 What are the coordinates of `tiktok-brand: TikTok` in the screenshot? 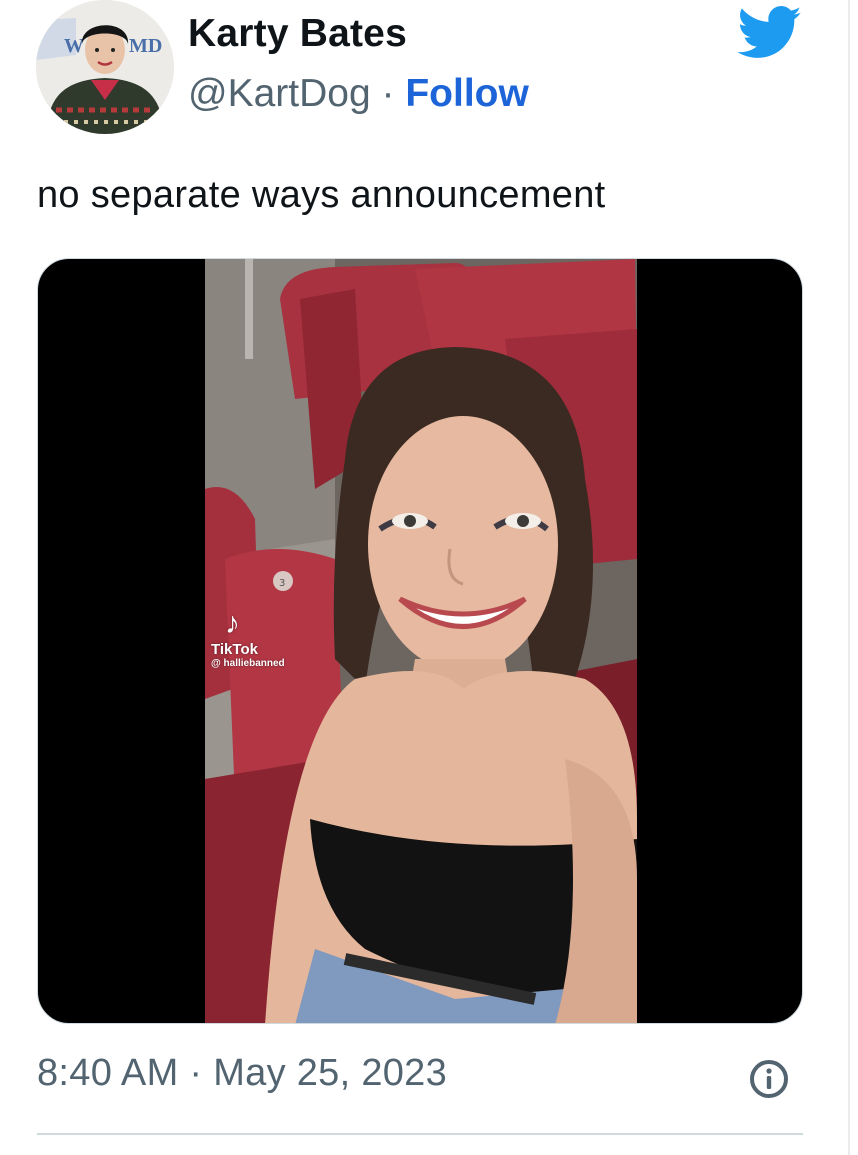 It's located at (234, 649).